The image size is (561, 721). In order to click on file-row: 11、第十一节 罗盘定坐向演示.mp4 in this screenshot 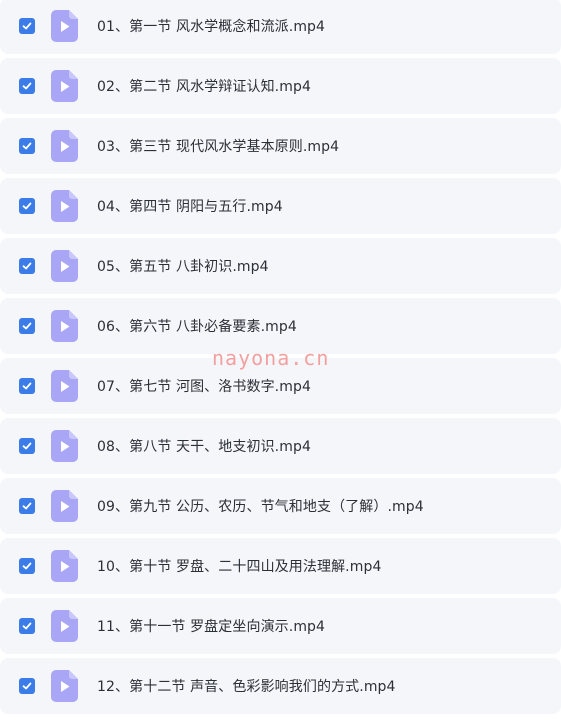, I will do `click(280, 626)`.